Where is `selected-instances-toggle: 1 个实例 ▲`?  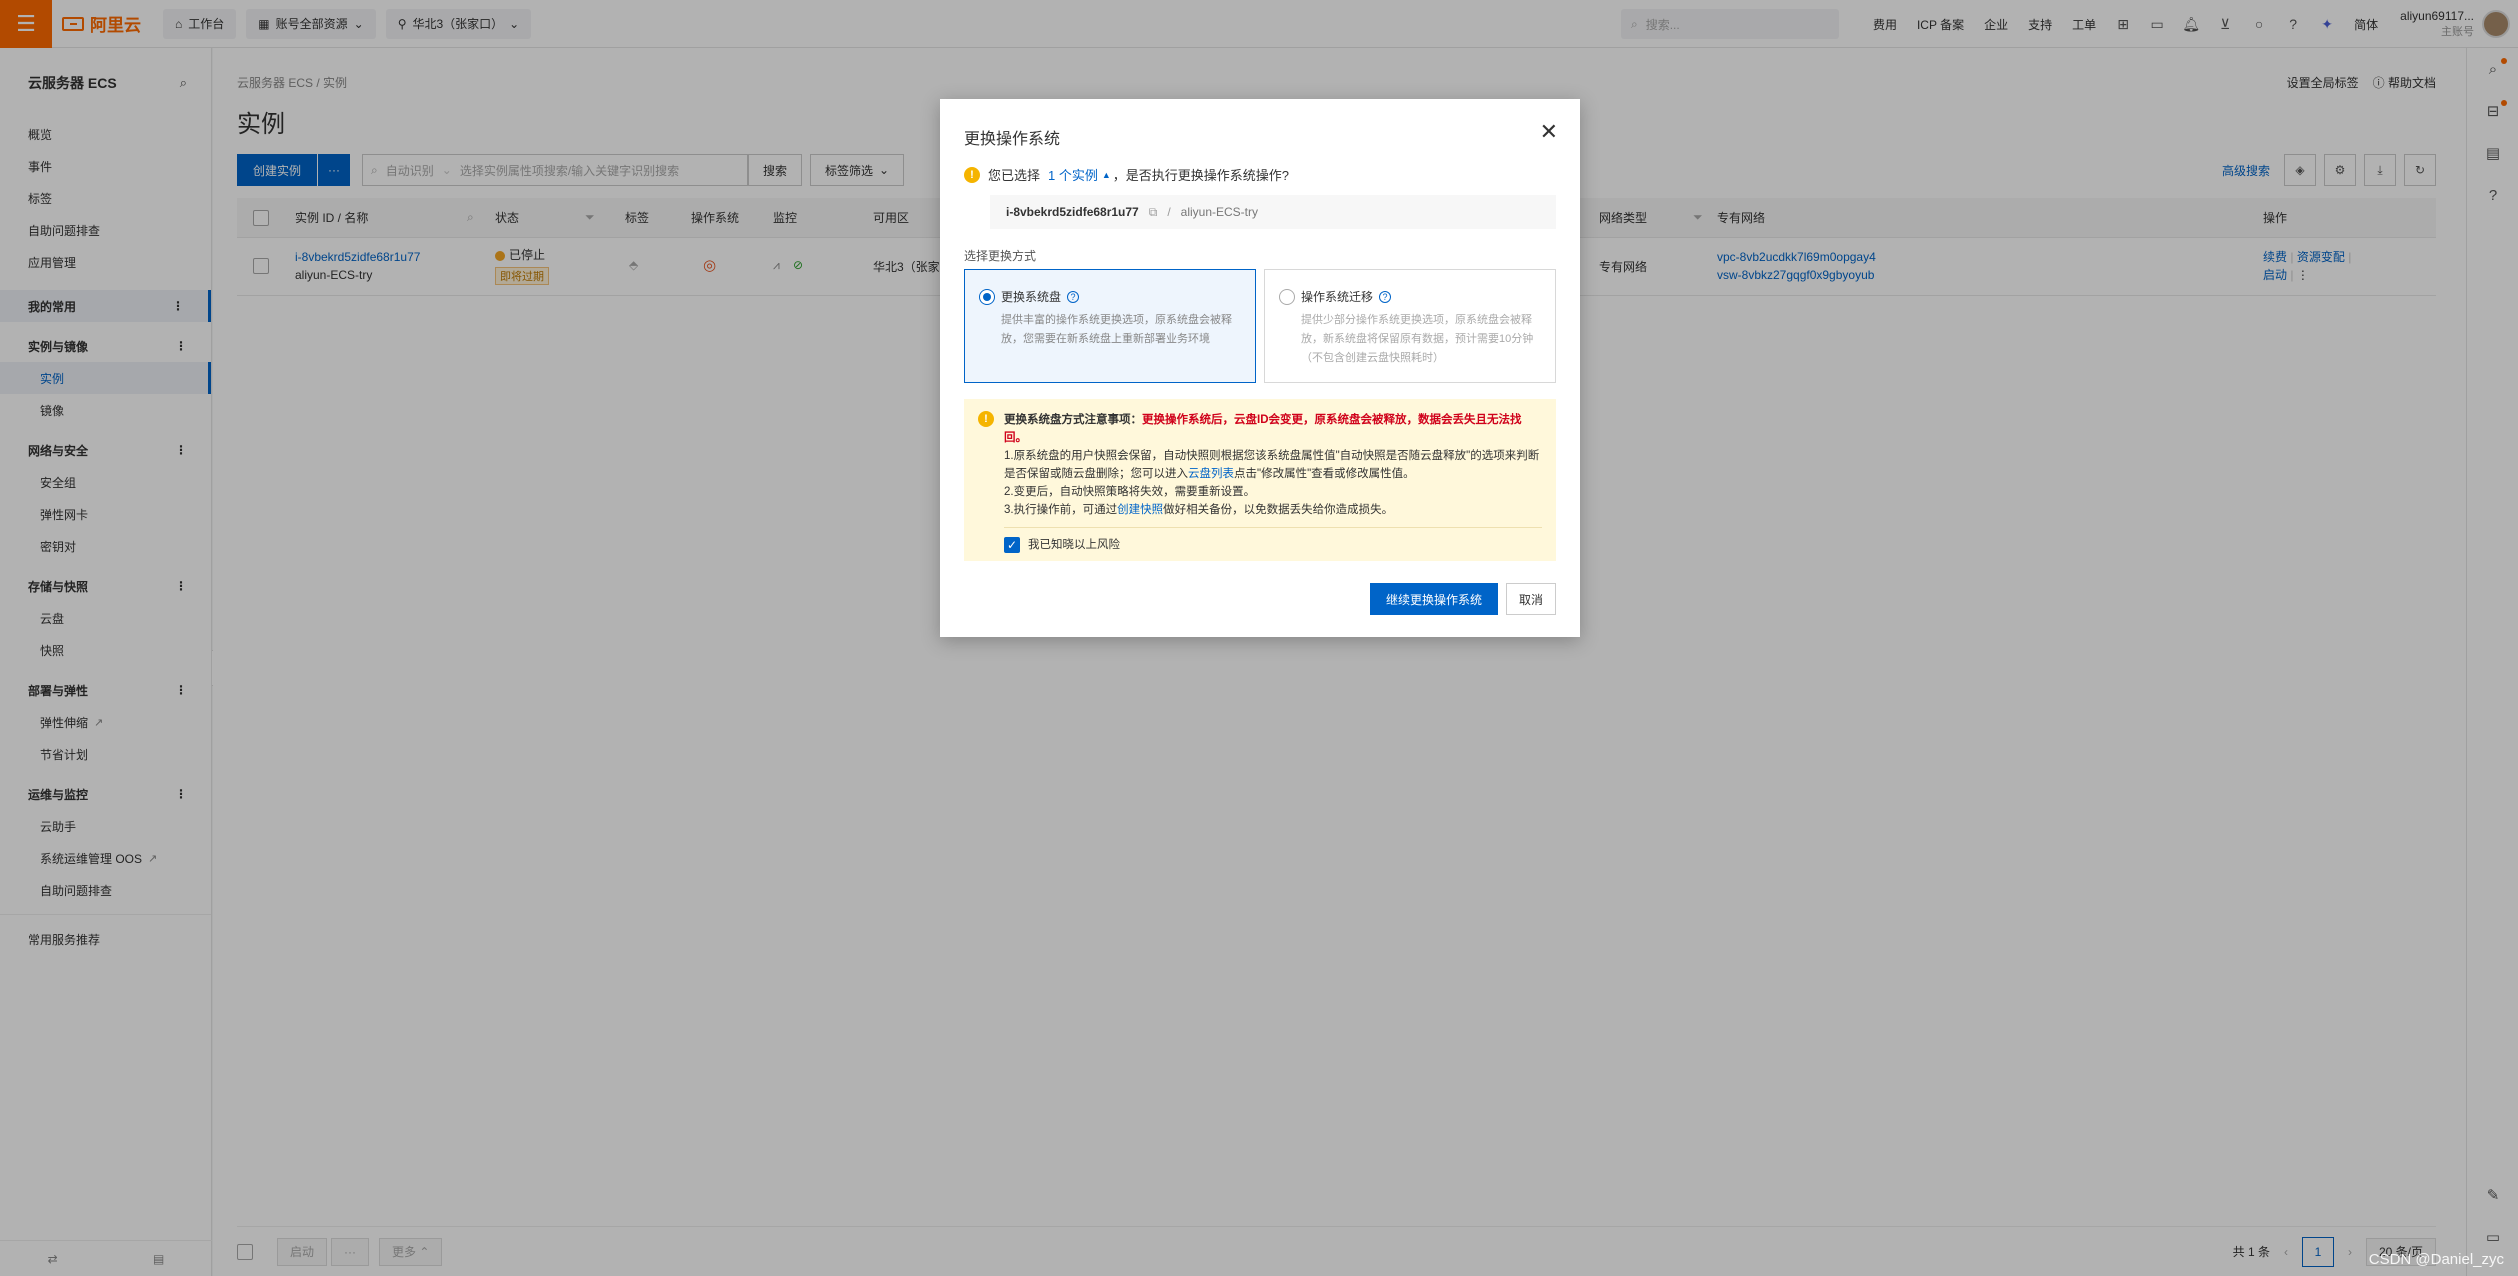
selected-instances-toggle: 1 个实例 ▲ is located at coordinates (1079, 174).